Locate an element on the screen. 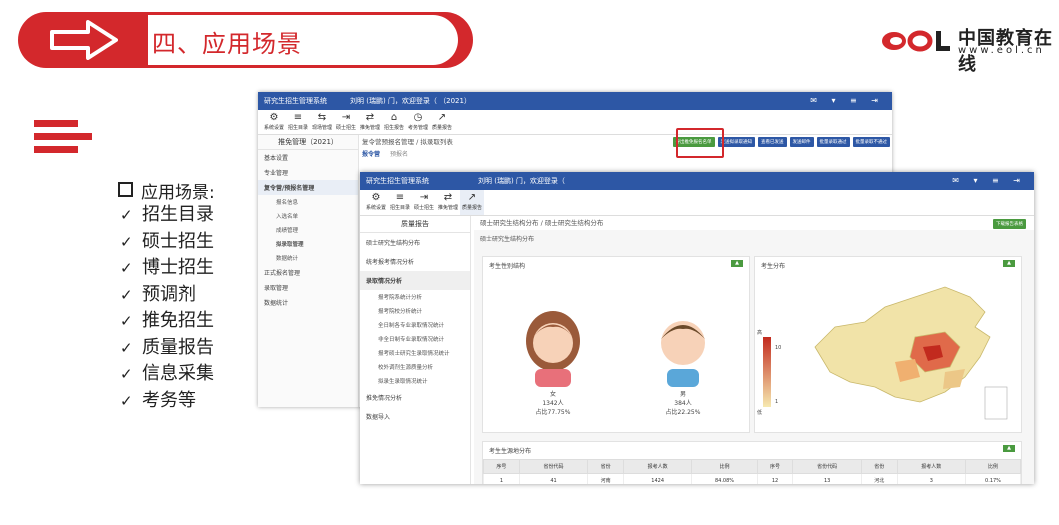  list-item: ✓ 硕士招生 is located at coordinates (167, 242).